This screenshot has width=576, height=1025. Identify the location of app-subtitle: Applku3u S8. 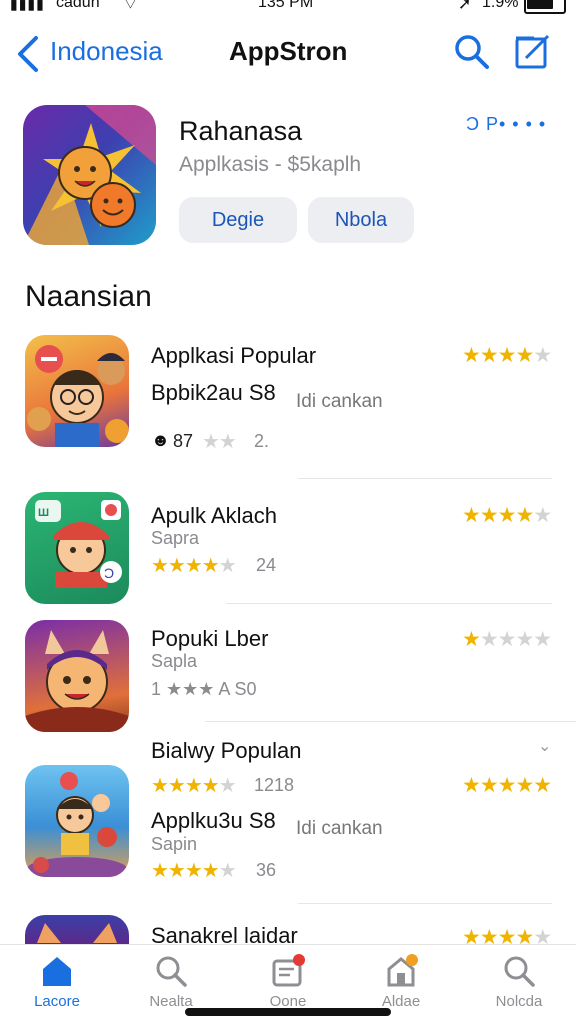
(213, 820).